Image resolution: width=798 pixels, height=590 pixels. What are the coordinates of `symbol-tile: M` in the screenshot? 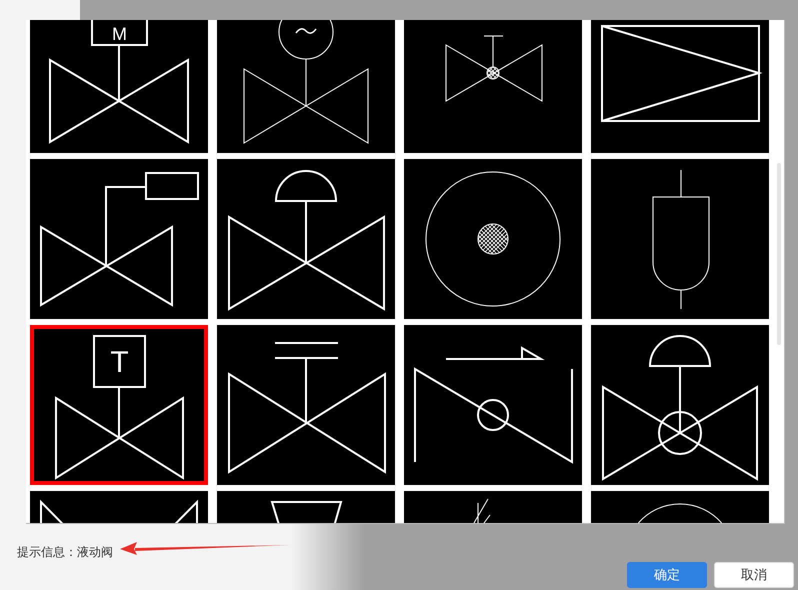 It's located at (119, 86).